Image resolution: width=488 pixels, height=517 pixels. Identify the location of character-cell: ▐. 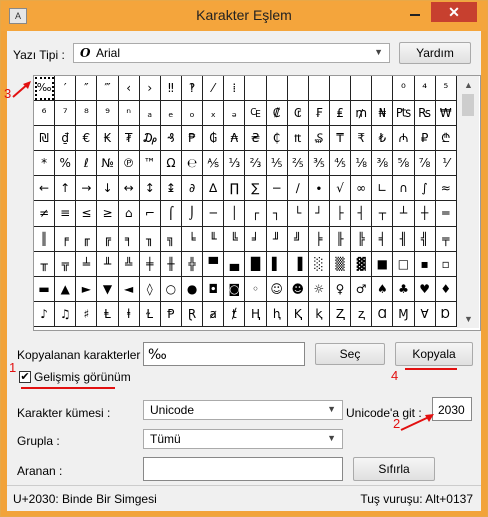
(298, 264).